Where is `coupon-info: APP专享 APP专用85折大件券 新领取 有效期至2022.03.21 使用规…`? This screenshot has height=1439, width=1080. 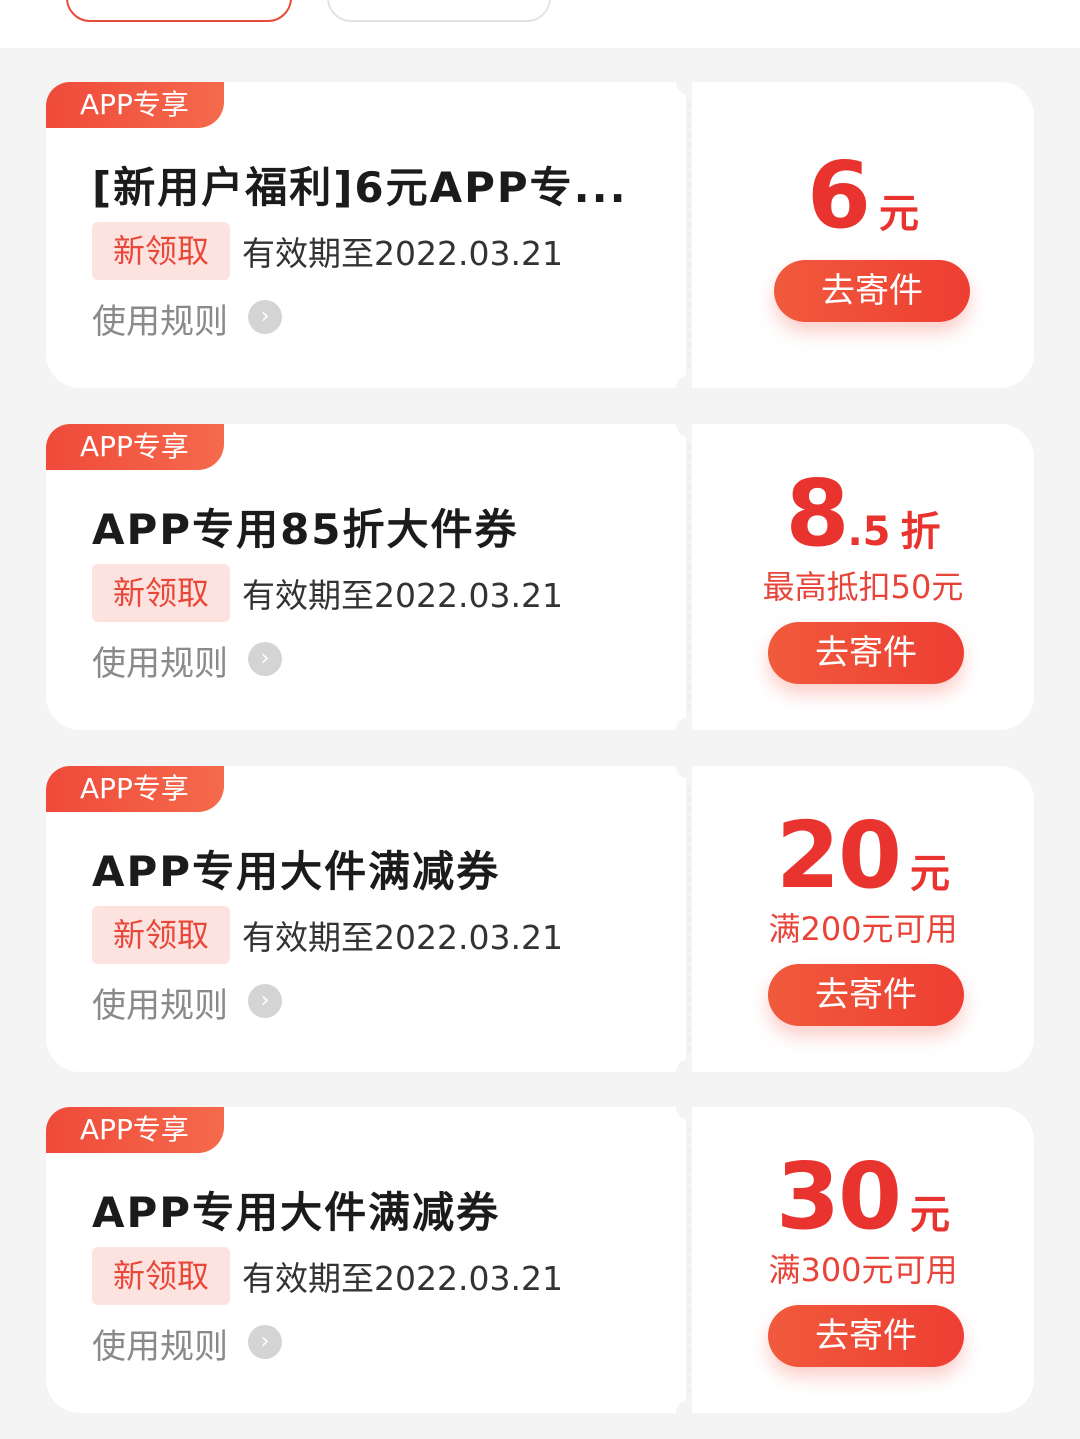 coupon-info: APP专享 APP专用85折大件券 新领取 有效期至2022.03.21 使用规… is located at coordinates (366, 577).